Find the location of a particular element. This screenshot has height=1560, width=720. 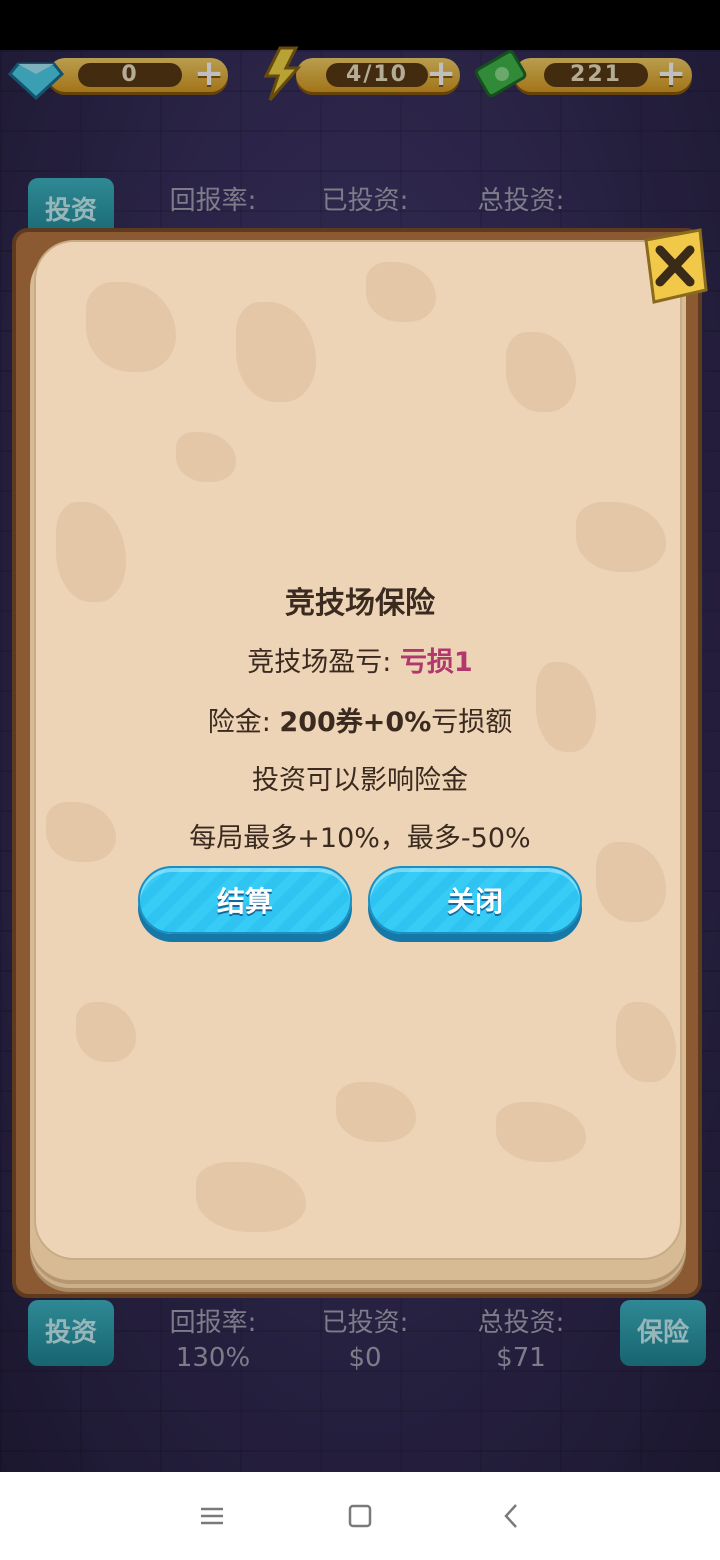

invest-note: 投资可以影响险金 is located at coordinates (360, 780).